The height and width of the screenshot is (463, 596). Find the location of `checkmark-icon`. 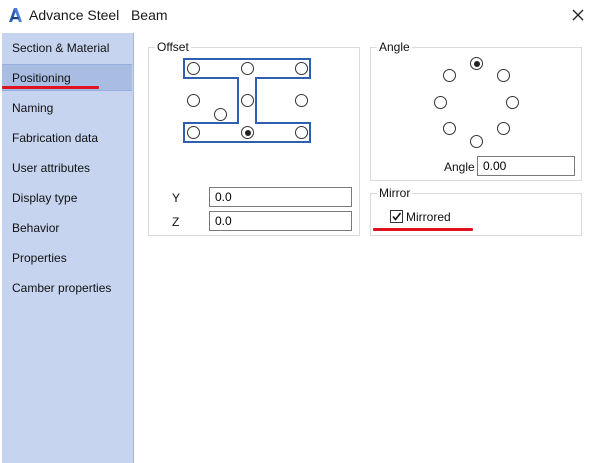

checkmark-icon is located at coordinates (397, 216).